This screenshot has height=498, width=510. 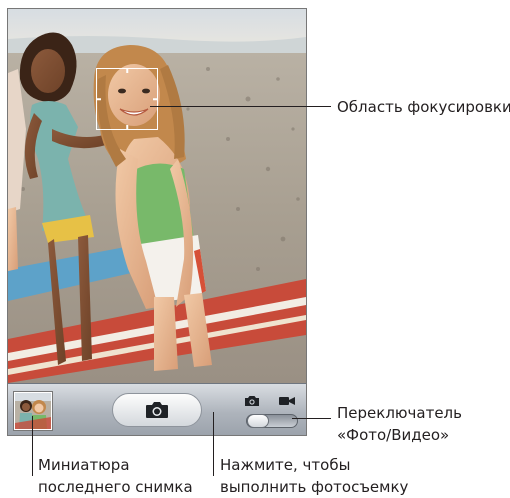 I want to click on shutter-label: Нажмите, чтобы выполнить фотосъемку, so click(x=314, y=476).